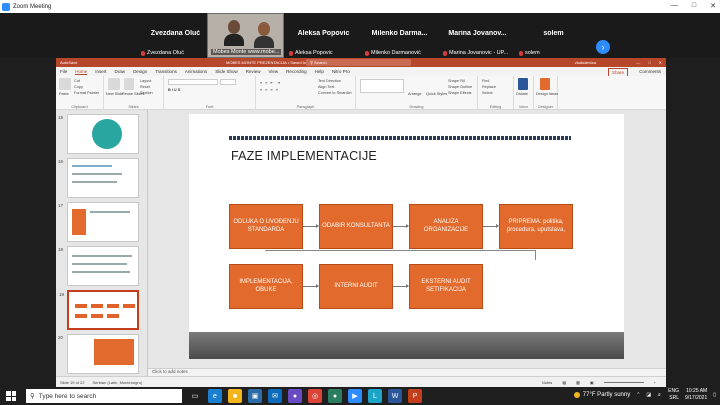 This screenshot has height=405, width=720. Describe the element at coordinates (553, 35) in the screenshot. I see `participant-tile: solem solem` at that location.